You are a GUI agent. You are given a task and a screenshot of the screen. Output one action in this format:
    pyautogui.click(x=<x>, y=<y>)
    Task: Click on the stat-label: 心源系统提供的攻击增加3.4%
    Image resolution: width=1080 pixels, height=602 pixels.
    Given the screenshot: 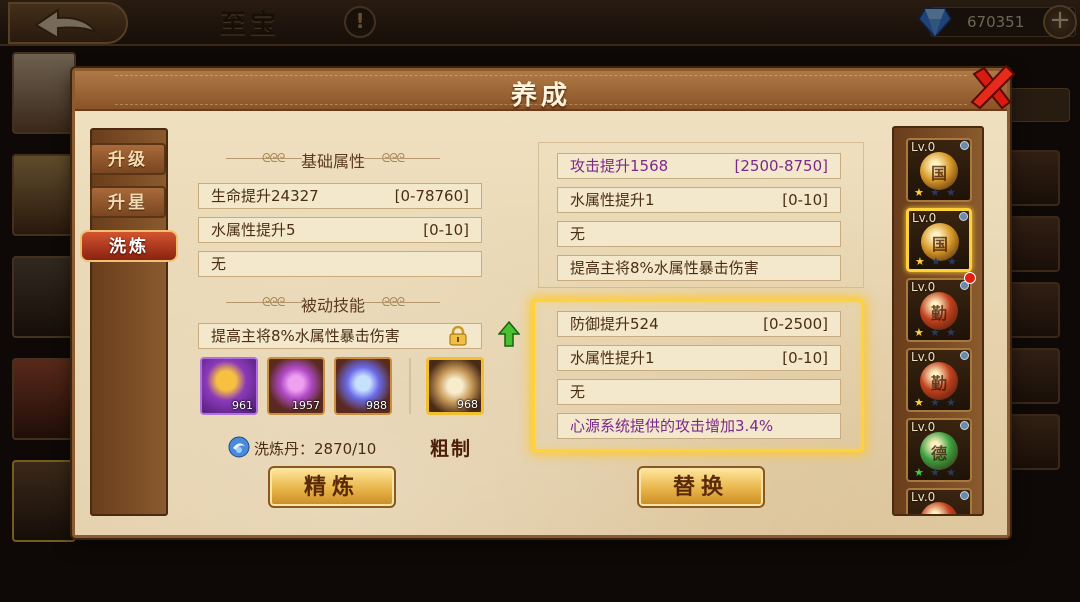 What is the action you would take?
    pyautogui.click(x=672, y=426)
    